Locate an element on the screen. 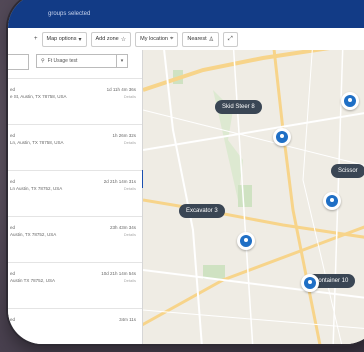 Image resolution: width=364 pixels, height=352 pixels. pin-label-scissor: Scissor is located at coordinates (347, 171).